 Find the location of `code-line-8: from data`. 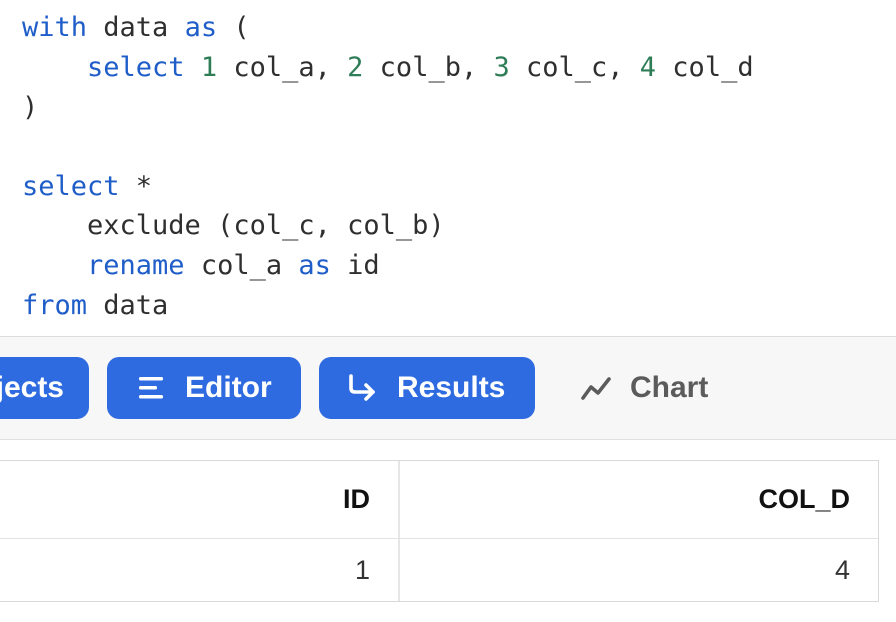

code-line-8: from data is located at coordinates (95, 306).